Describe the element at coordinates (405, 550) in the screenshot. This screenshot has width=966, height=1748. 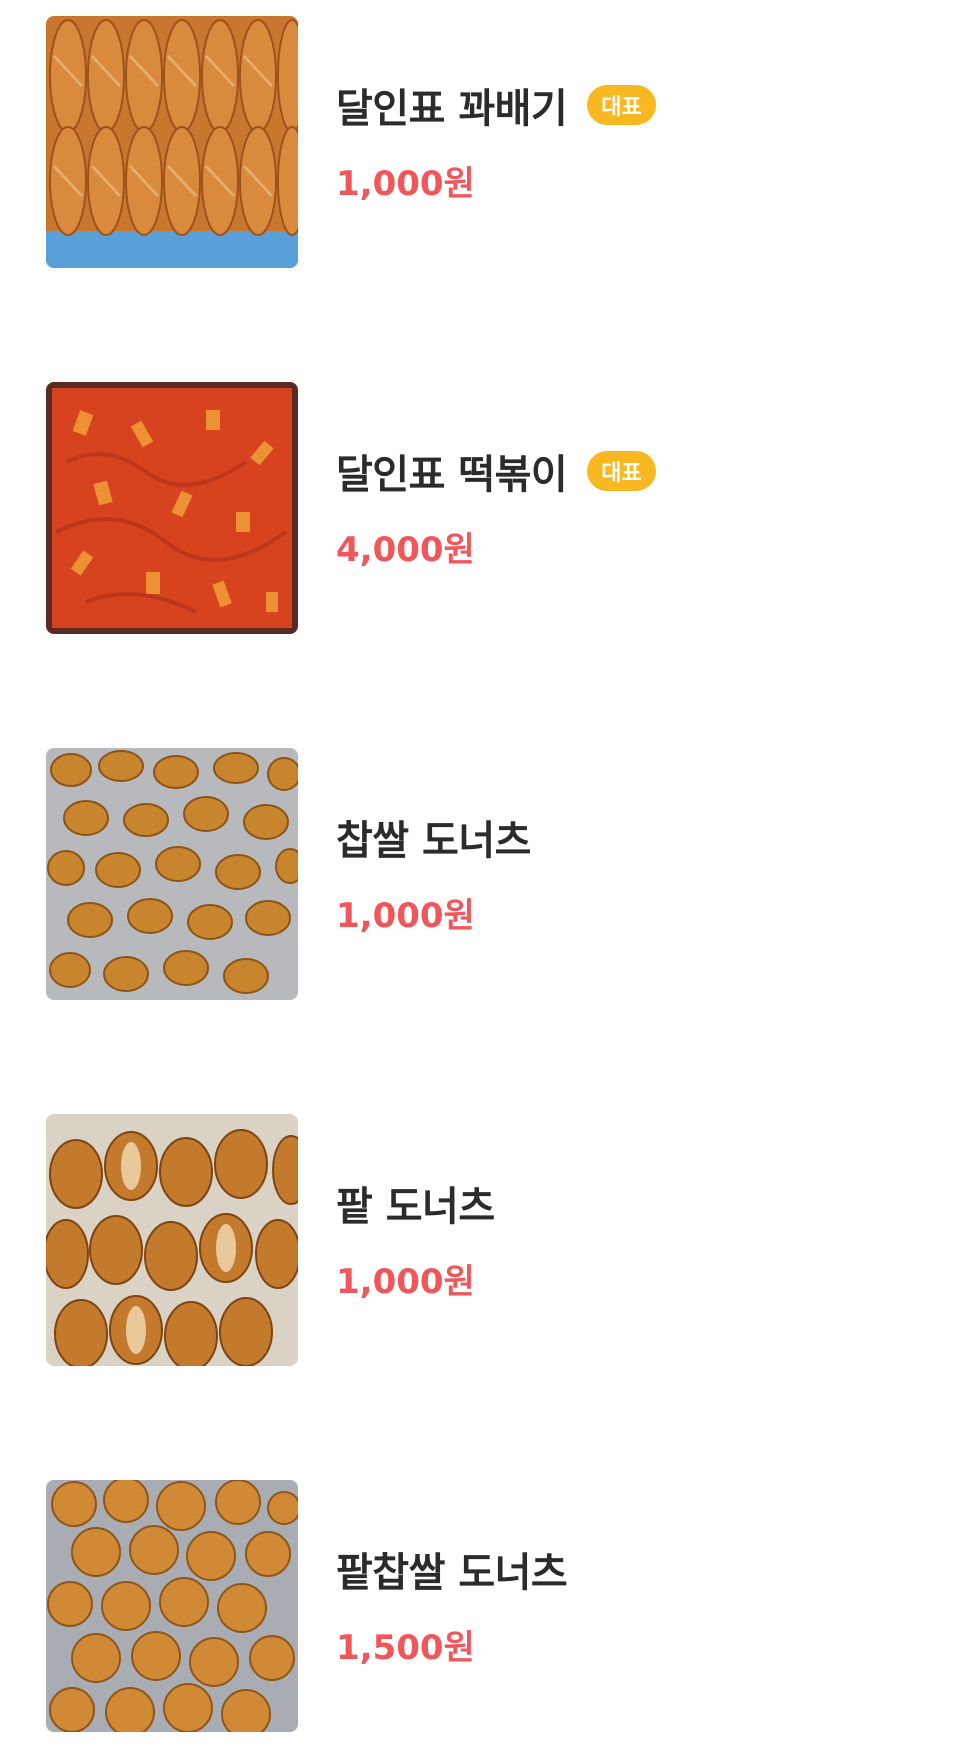
I see `item-price: 4,000원` at that location.